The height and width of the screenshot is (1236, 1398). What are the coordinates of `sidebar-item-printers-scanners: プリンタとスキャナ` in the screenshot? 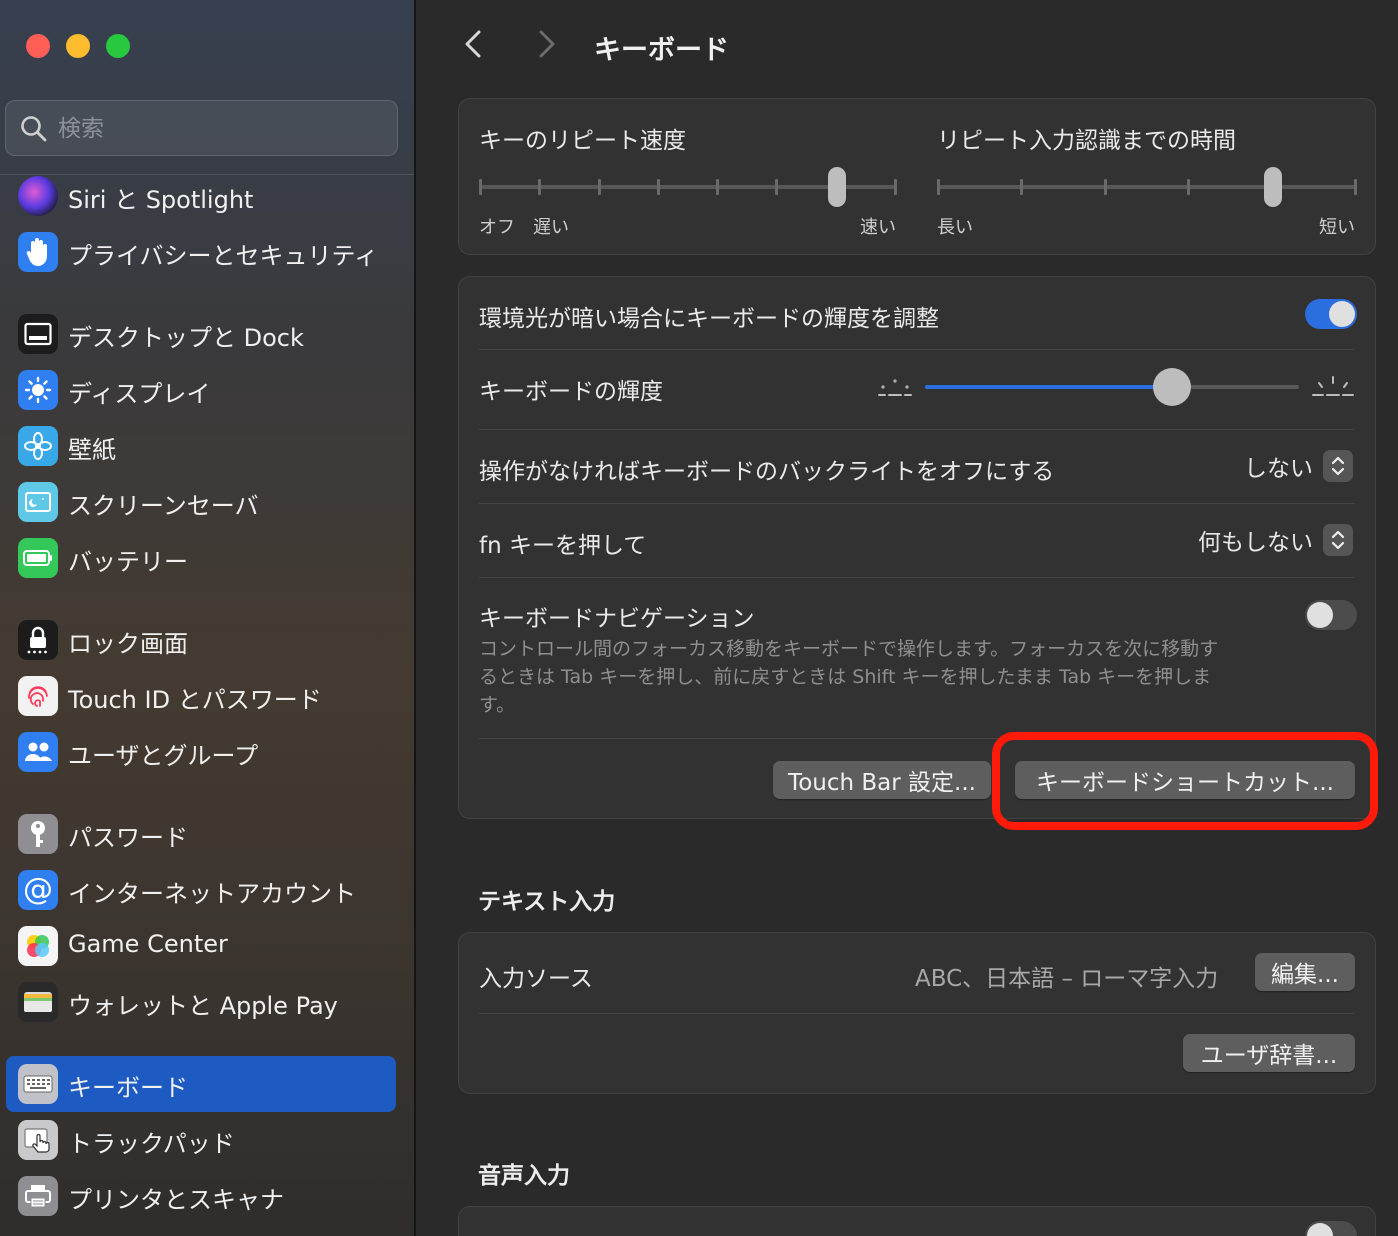 It's located at (201, 1196).